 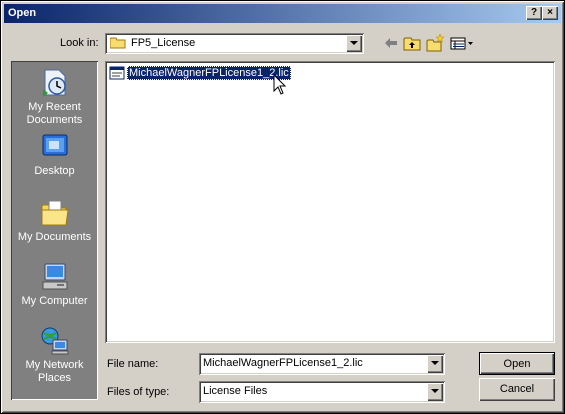 What do you see at coordinates (517, 389) in the screenshot?
I see `cancel-button: Cancel` at bounding box center [517, 389].